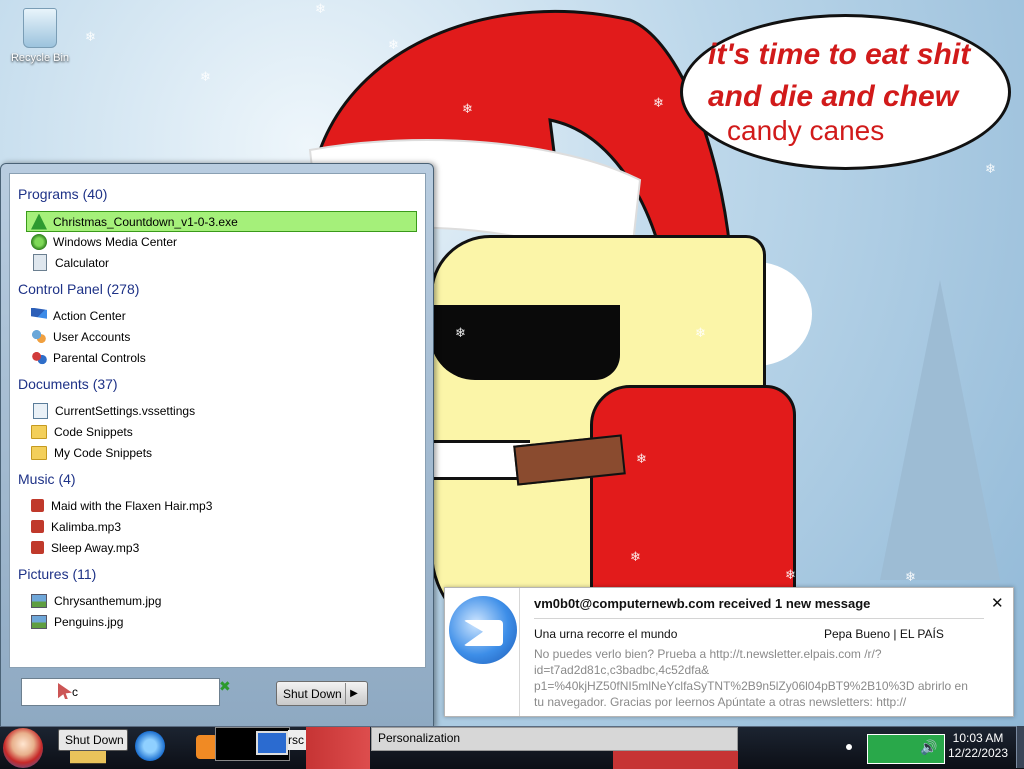 This screenshot has height=769, width=1024. I want to click on desktop-icon-recycle-bin: Recycle Bin, so click(40, 35).